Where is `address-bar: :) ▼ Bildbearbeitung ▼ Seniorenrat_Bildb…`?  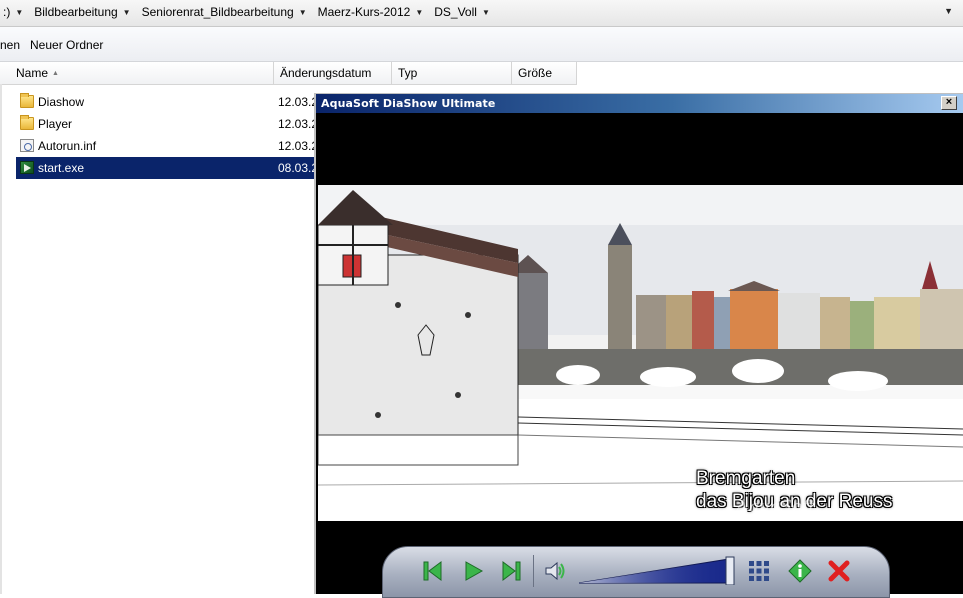
address-bar: :) ▼ Bildbearbeitung ▼ Seniorenrat_Bildb… is located at coordinates (481, 13).